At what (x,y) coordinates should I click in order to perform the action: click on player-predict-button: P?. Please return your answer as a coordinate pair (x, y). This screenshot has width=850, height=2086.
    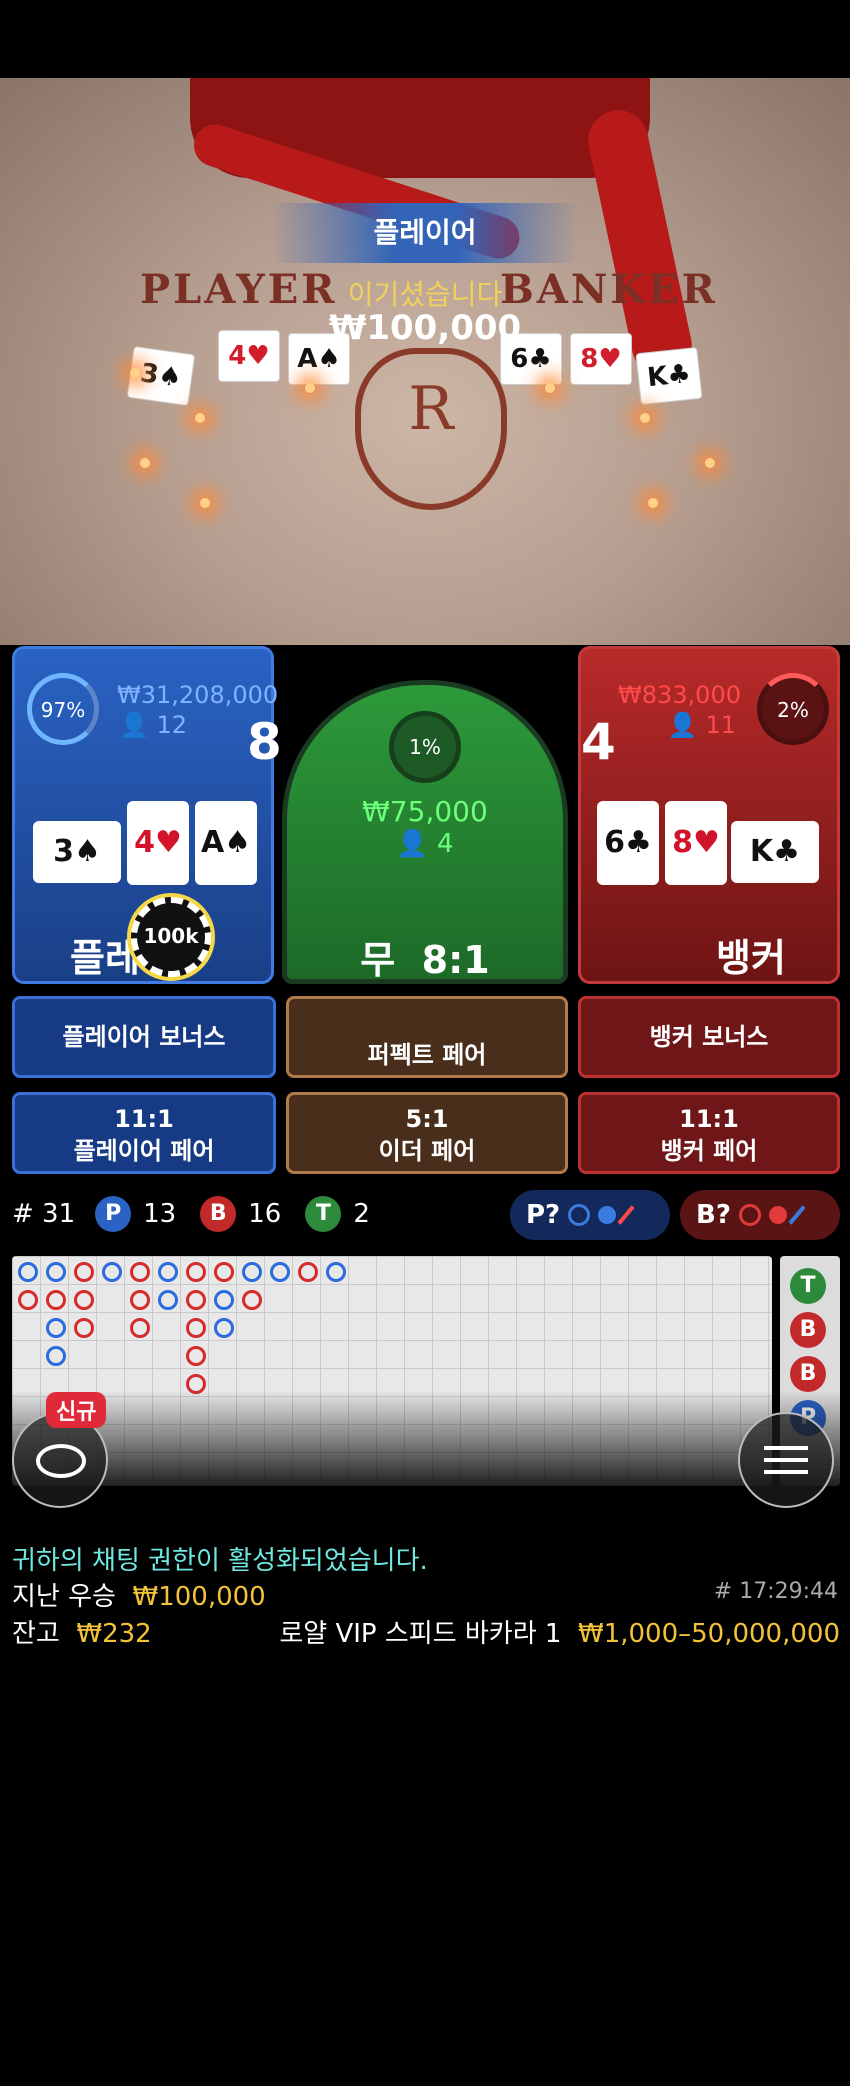
    Looking at the image, I should click on (590, 1215).